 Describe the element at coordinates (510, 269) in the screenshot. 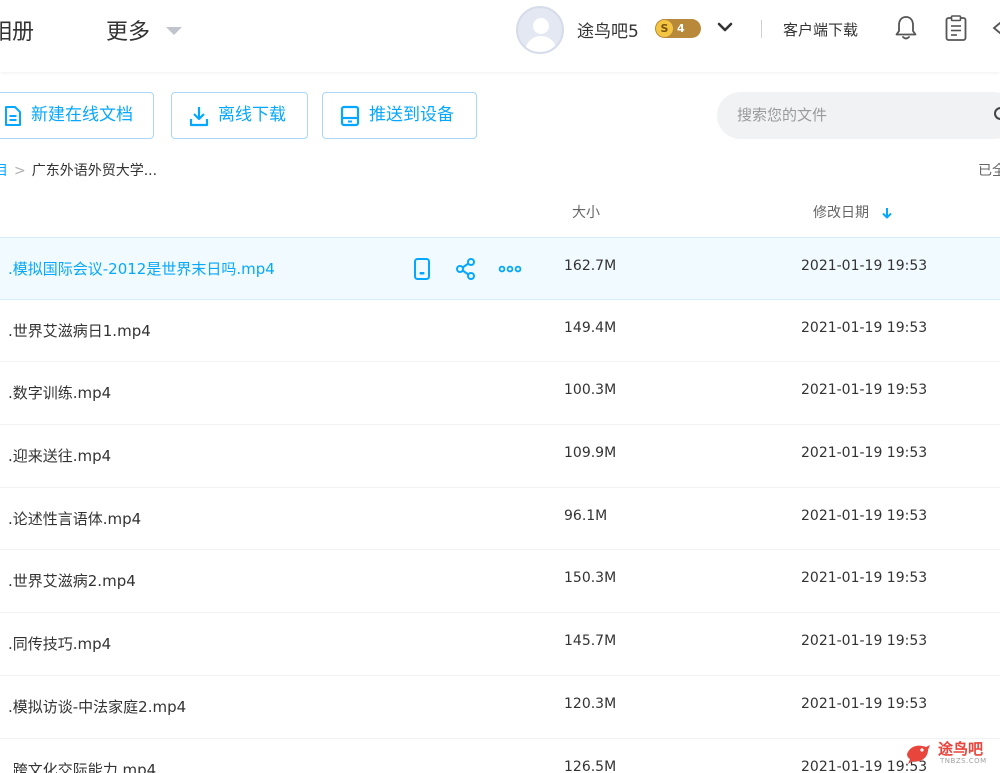

I see `more-icon` at that location.